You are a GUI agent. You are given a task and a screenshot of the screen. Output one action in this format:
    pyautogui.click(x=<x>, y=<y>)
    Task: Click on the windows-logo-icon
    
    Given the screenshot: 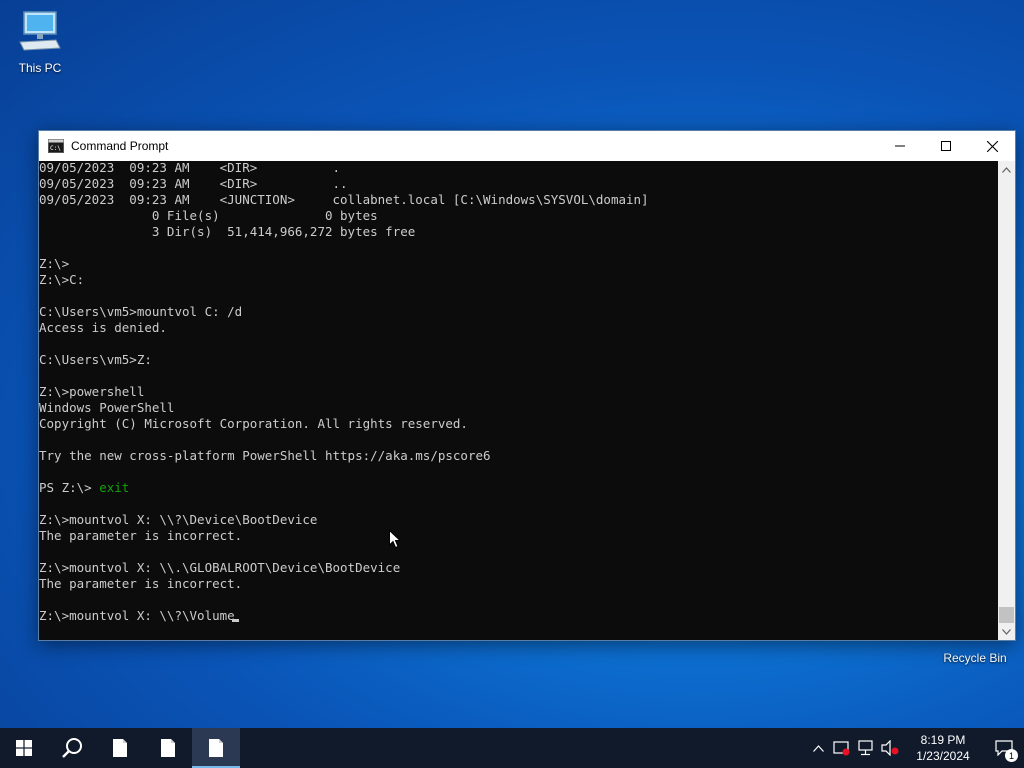 What is the action you would take?
    pyautogui.click(x=24, y=748)
    